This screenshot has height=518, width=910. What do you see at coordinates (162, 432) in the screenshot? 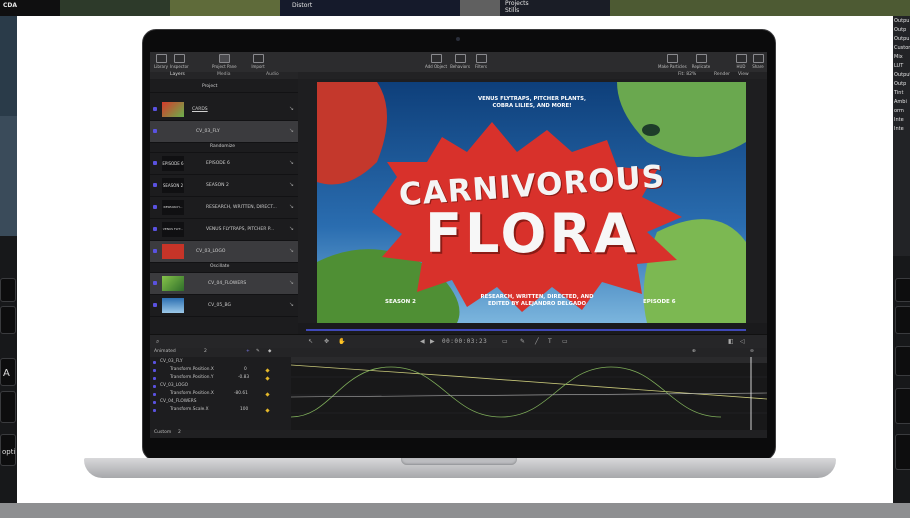
I see `curve-set-menu: Custom` at bounding box center [162, 432].